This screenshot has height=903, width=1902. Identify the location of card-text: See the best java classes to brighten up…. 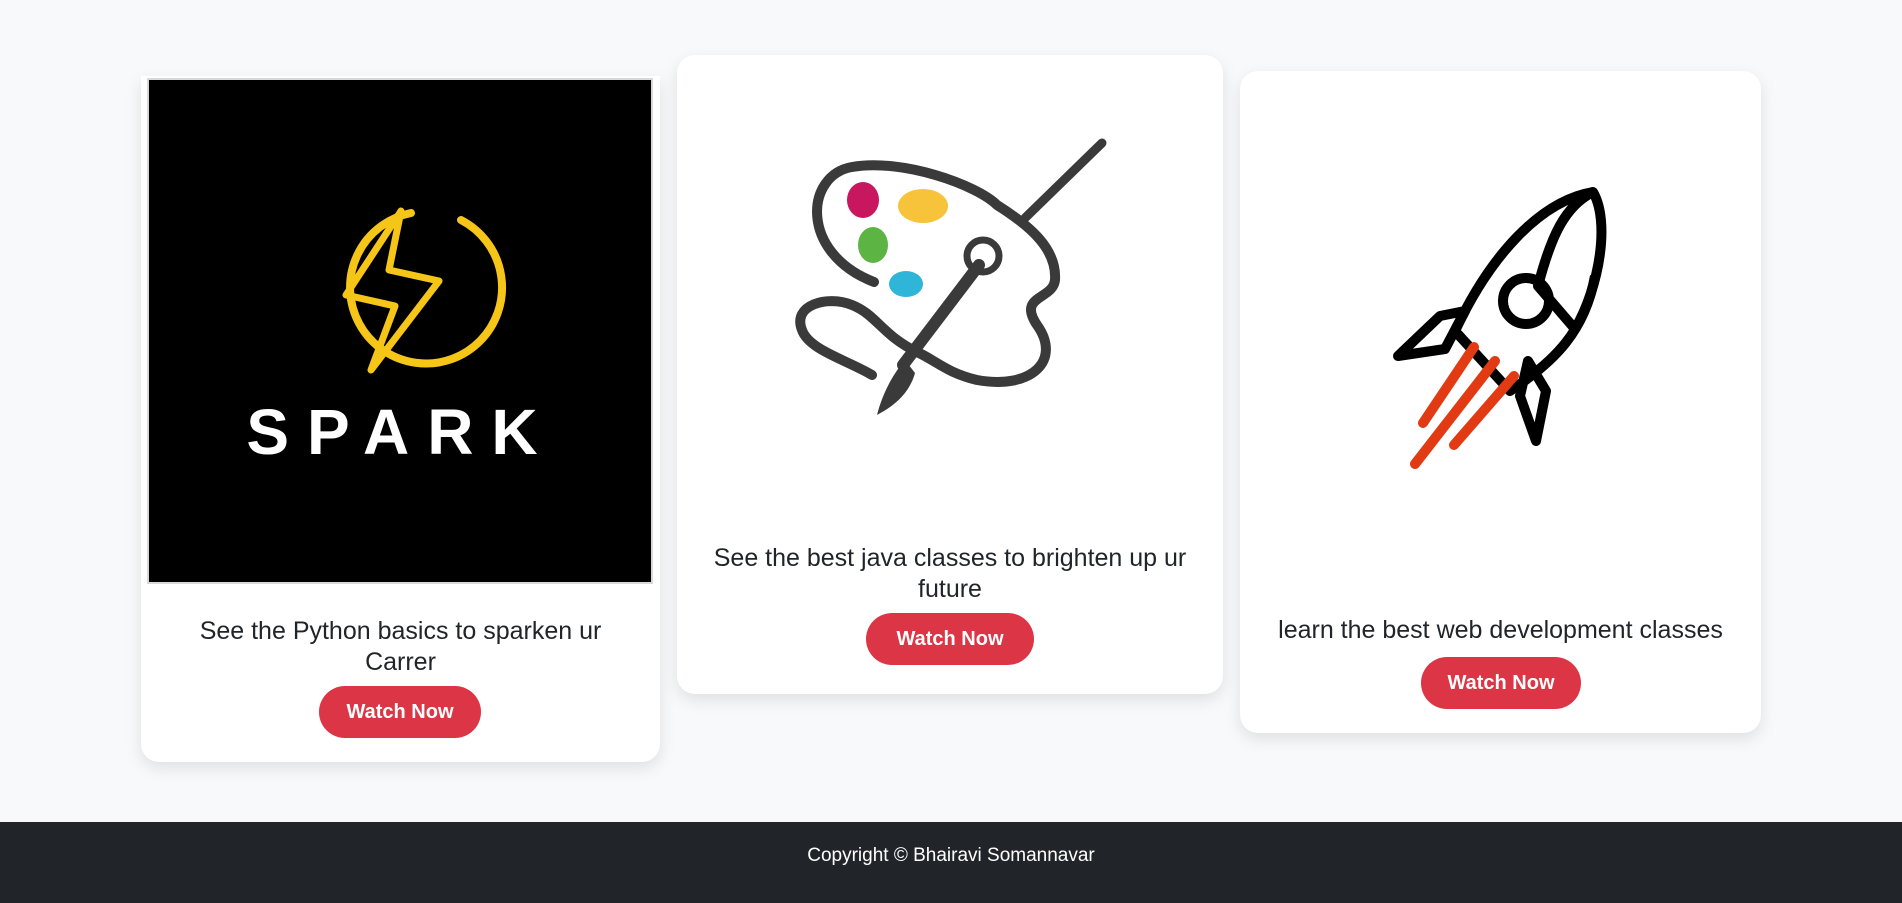
(950, 573).